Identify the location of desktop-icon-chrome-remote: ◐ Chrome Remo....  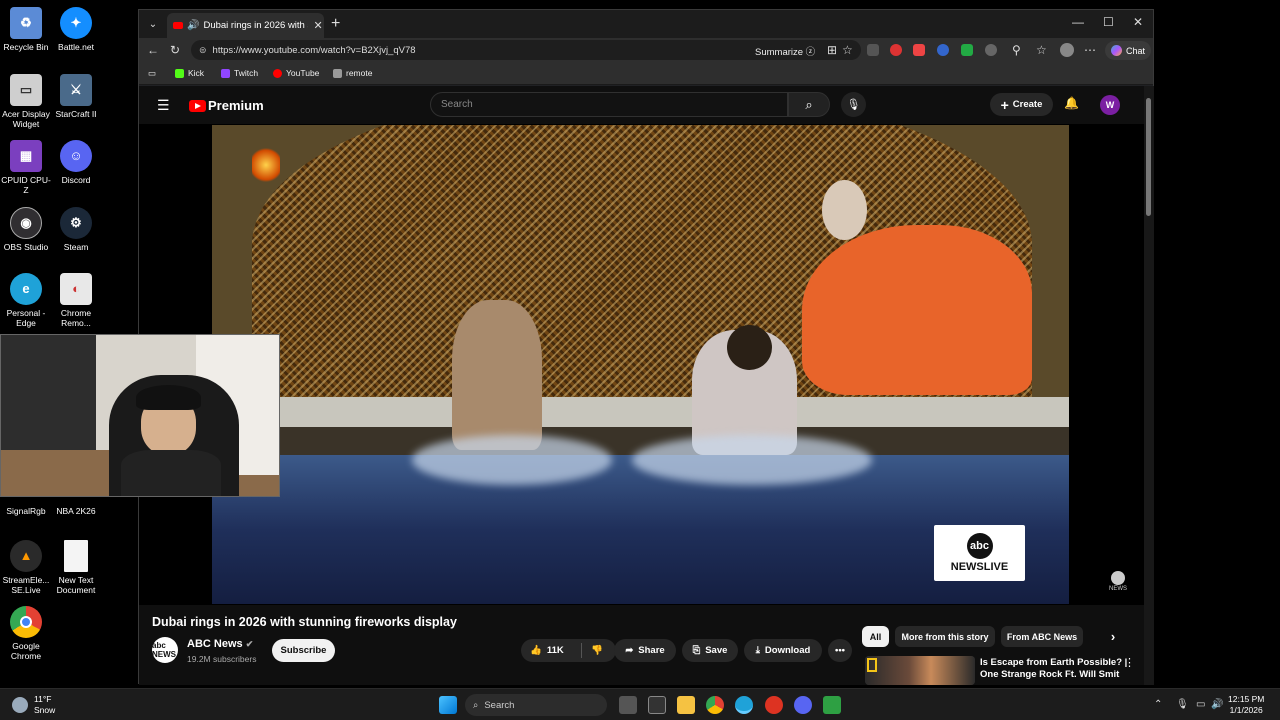
(76, 300).